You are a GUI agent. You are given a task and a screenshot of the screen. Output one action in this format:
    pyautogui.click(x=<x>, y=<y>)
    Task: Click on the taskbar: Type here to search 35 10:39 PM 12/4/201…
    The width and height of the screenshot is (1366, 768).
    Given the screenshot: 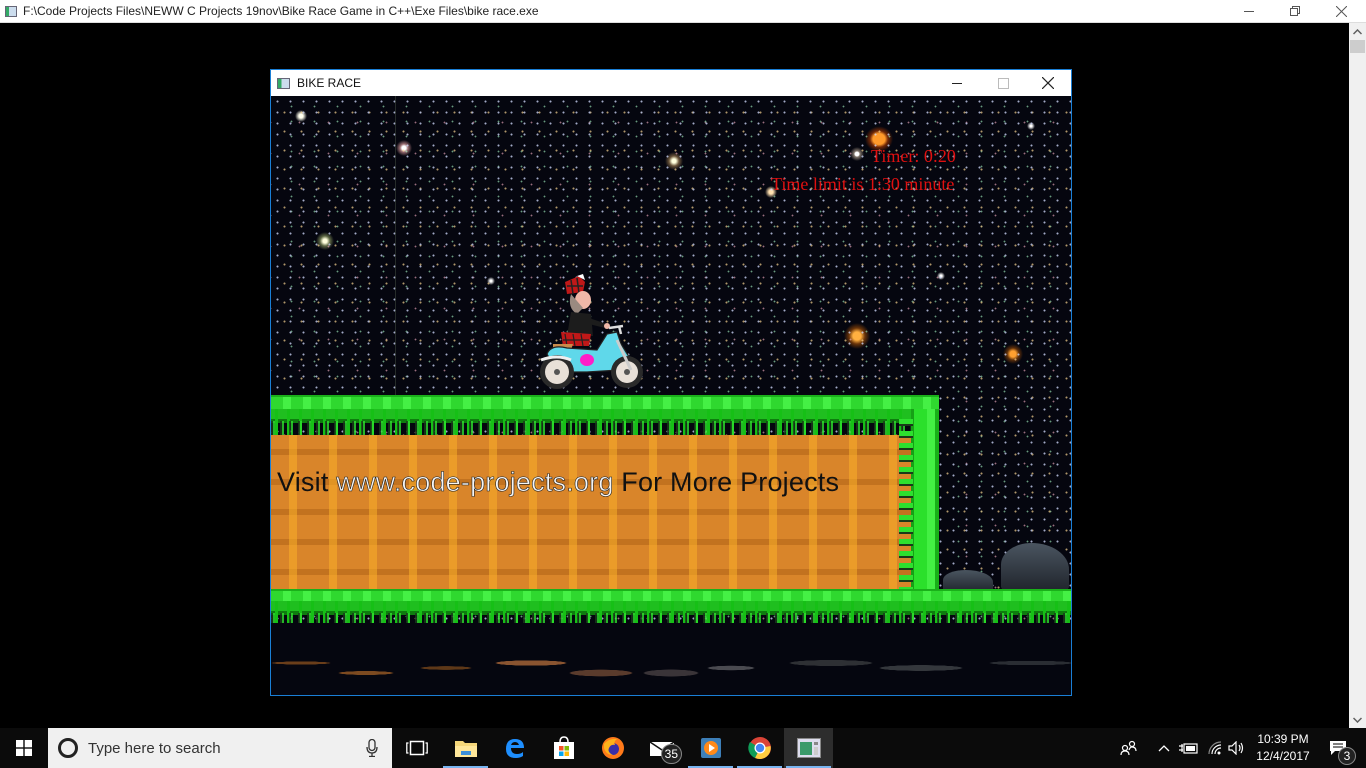 What is the action you would take?
    pyautogui.click(x=683, y=748)
    